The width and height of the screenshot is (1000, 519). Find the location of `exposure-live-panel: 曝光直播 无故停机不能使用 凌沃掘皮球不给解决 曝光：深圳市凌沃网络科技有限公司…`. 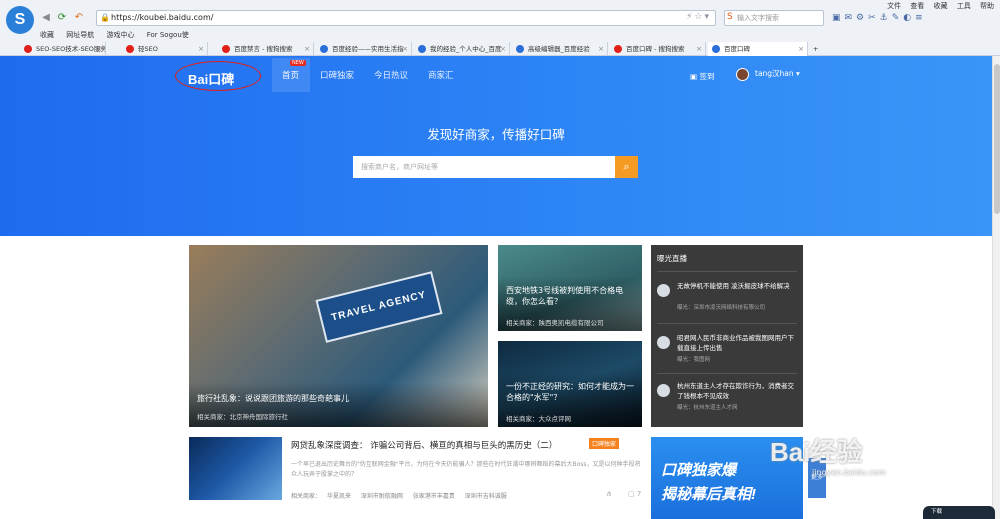

exposure-live-panel: 曝光直播 无故停机不能使用 凌沃掘皮球不给解决 曝光：深圳市凌沃网络科技有限公司… is located at coordinates (727, 336).